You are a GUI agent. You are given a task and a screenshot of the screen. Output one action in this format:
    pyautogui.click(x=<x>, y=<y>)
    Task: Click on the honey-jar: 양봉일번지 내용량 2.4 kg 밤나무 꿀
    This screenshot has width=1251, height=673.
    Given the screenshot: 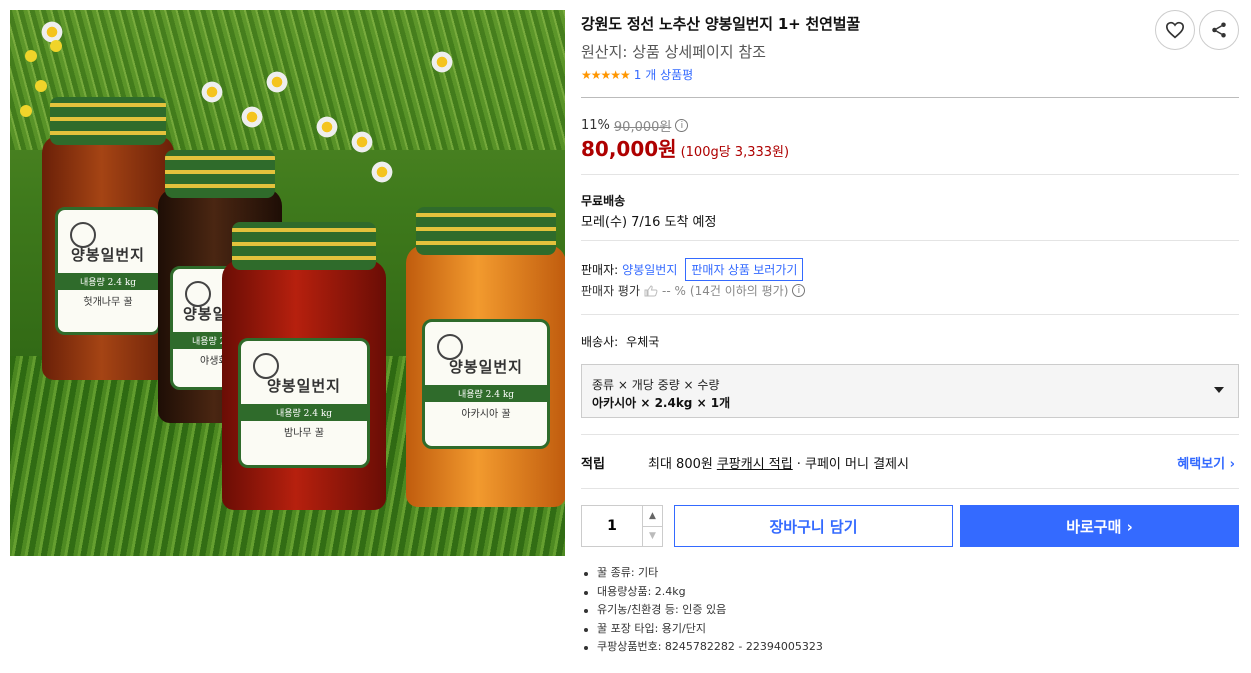 What is the action you would take?
    pyautogui.click(x=304, y=366)
    